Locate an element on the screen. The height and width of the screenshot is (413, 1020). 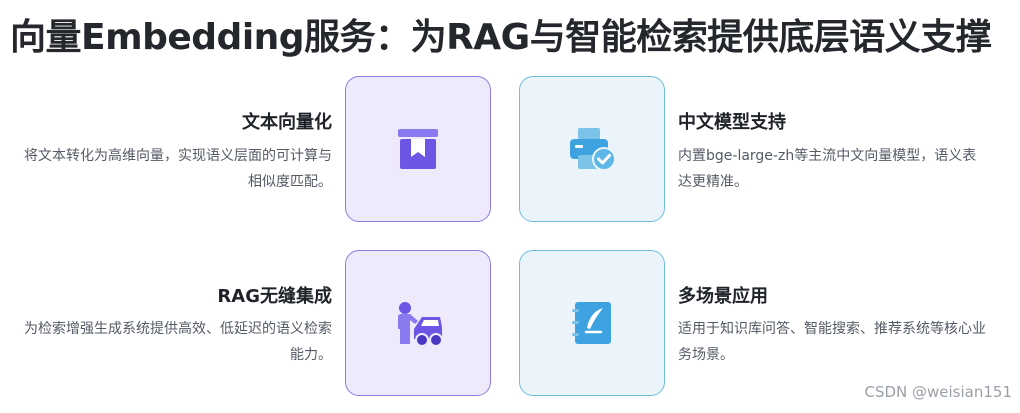
feature-card-rag-integration is located at coordinates (418, 323).